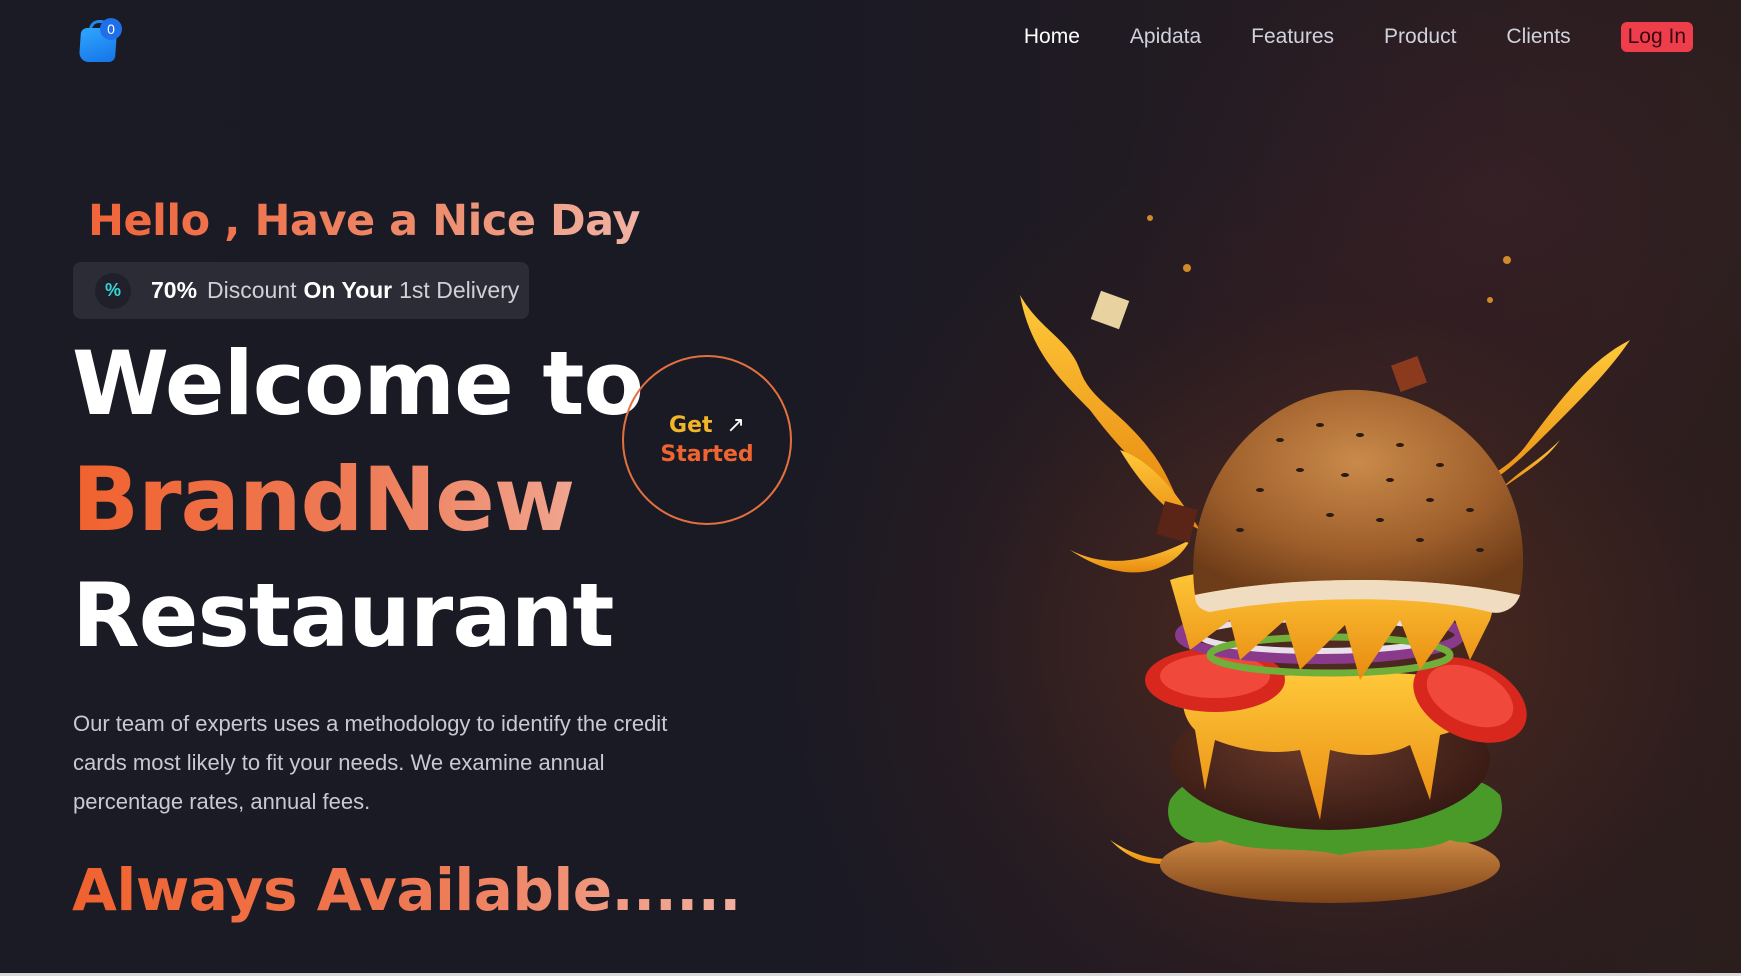 The height and width of the screenshot is (976, 1741). I want to click on discount-first-delivery: 1st Delivery, so click(459, 290).